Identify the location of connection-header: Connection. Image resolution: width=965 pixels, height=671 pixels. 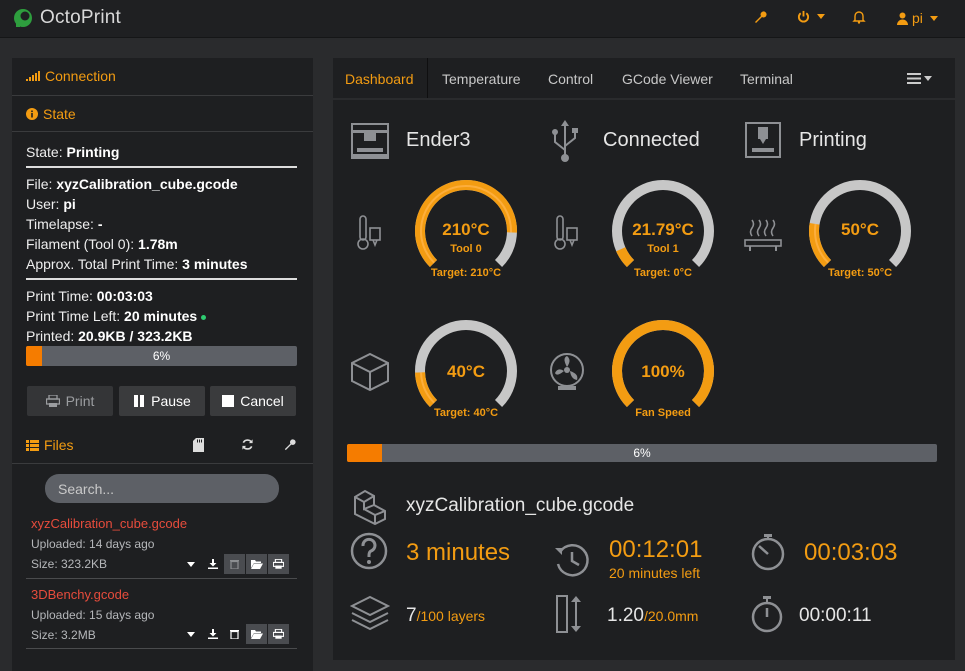
(71, 76).